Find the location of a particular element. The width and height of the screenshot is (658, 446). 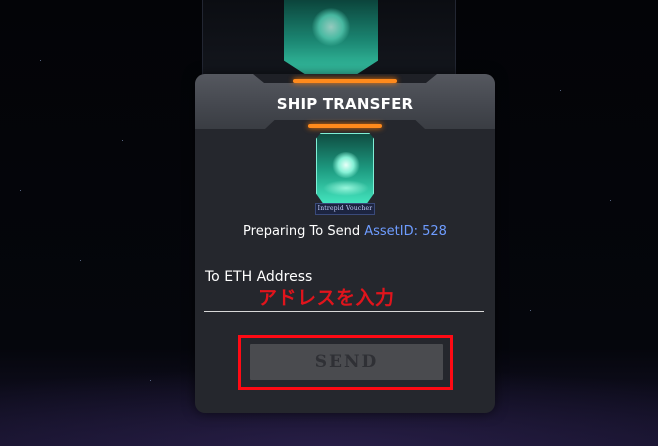

header-bottom-accent-bar is located at coordinates (345, 126).